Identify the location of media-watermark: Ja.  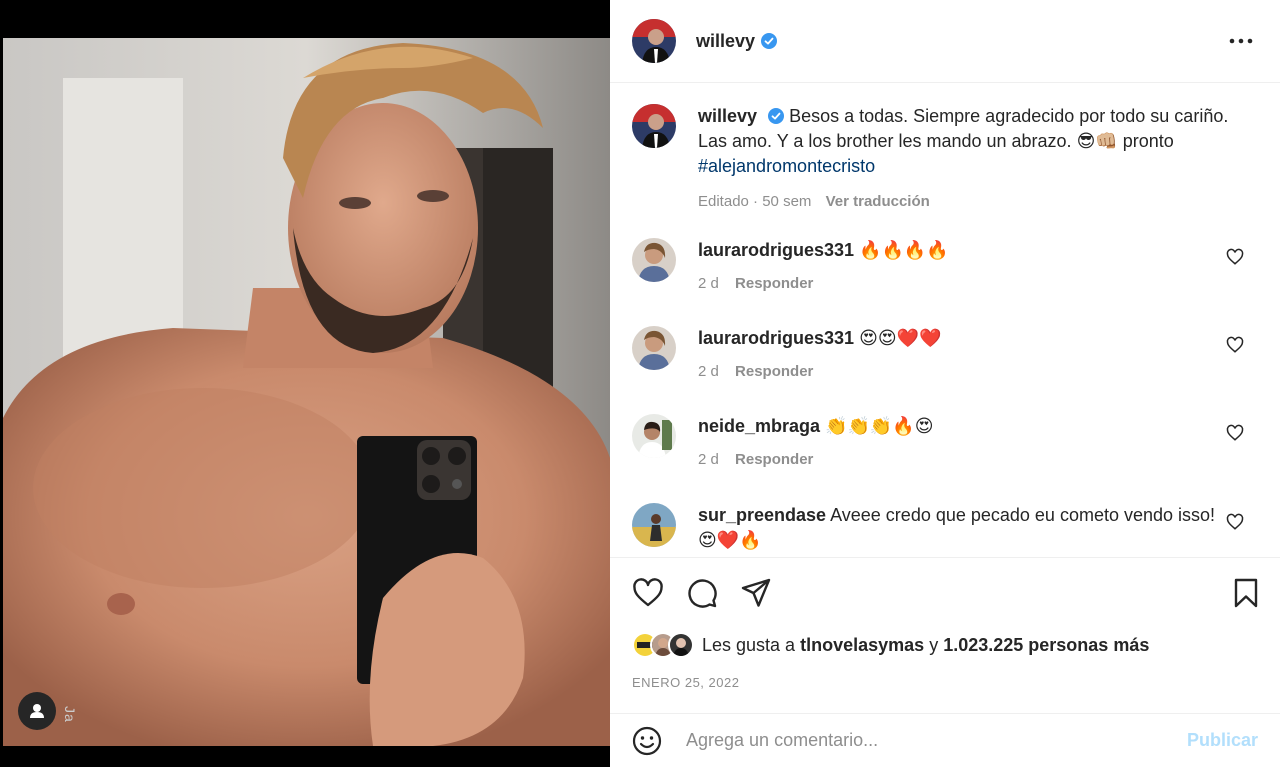
(70, 714).